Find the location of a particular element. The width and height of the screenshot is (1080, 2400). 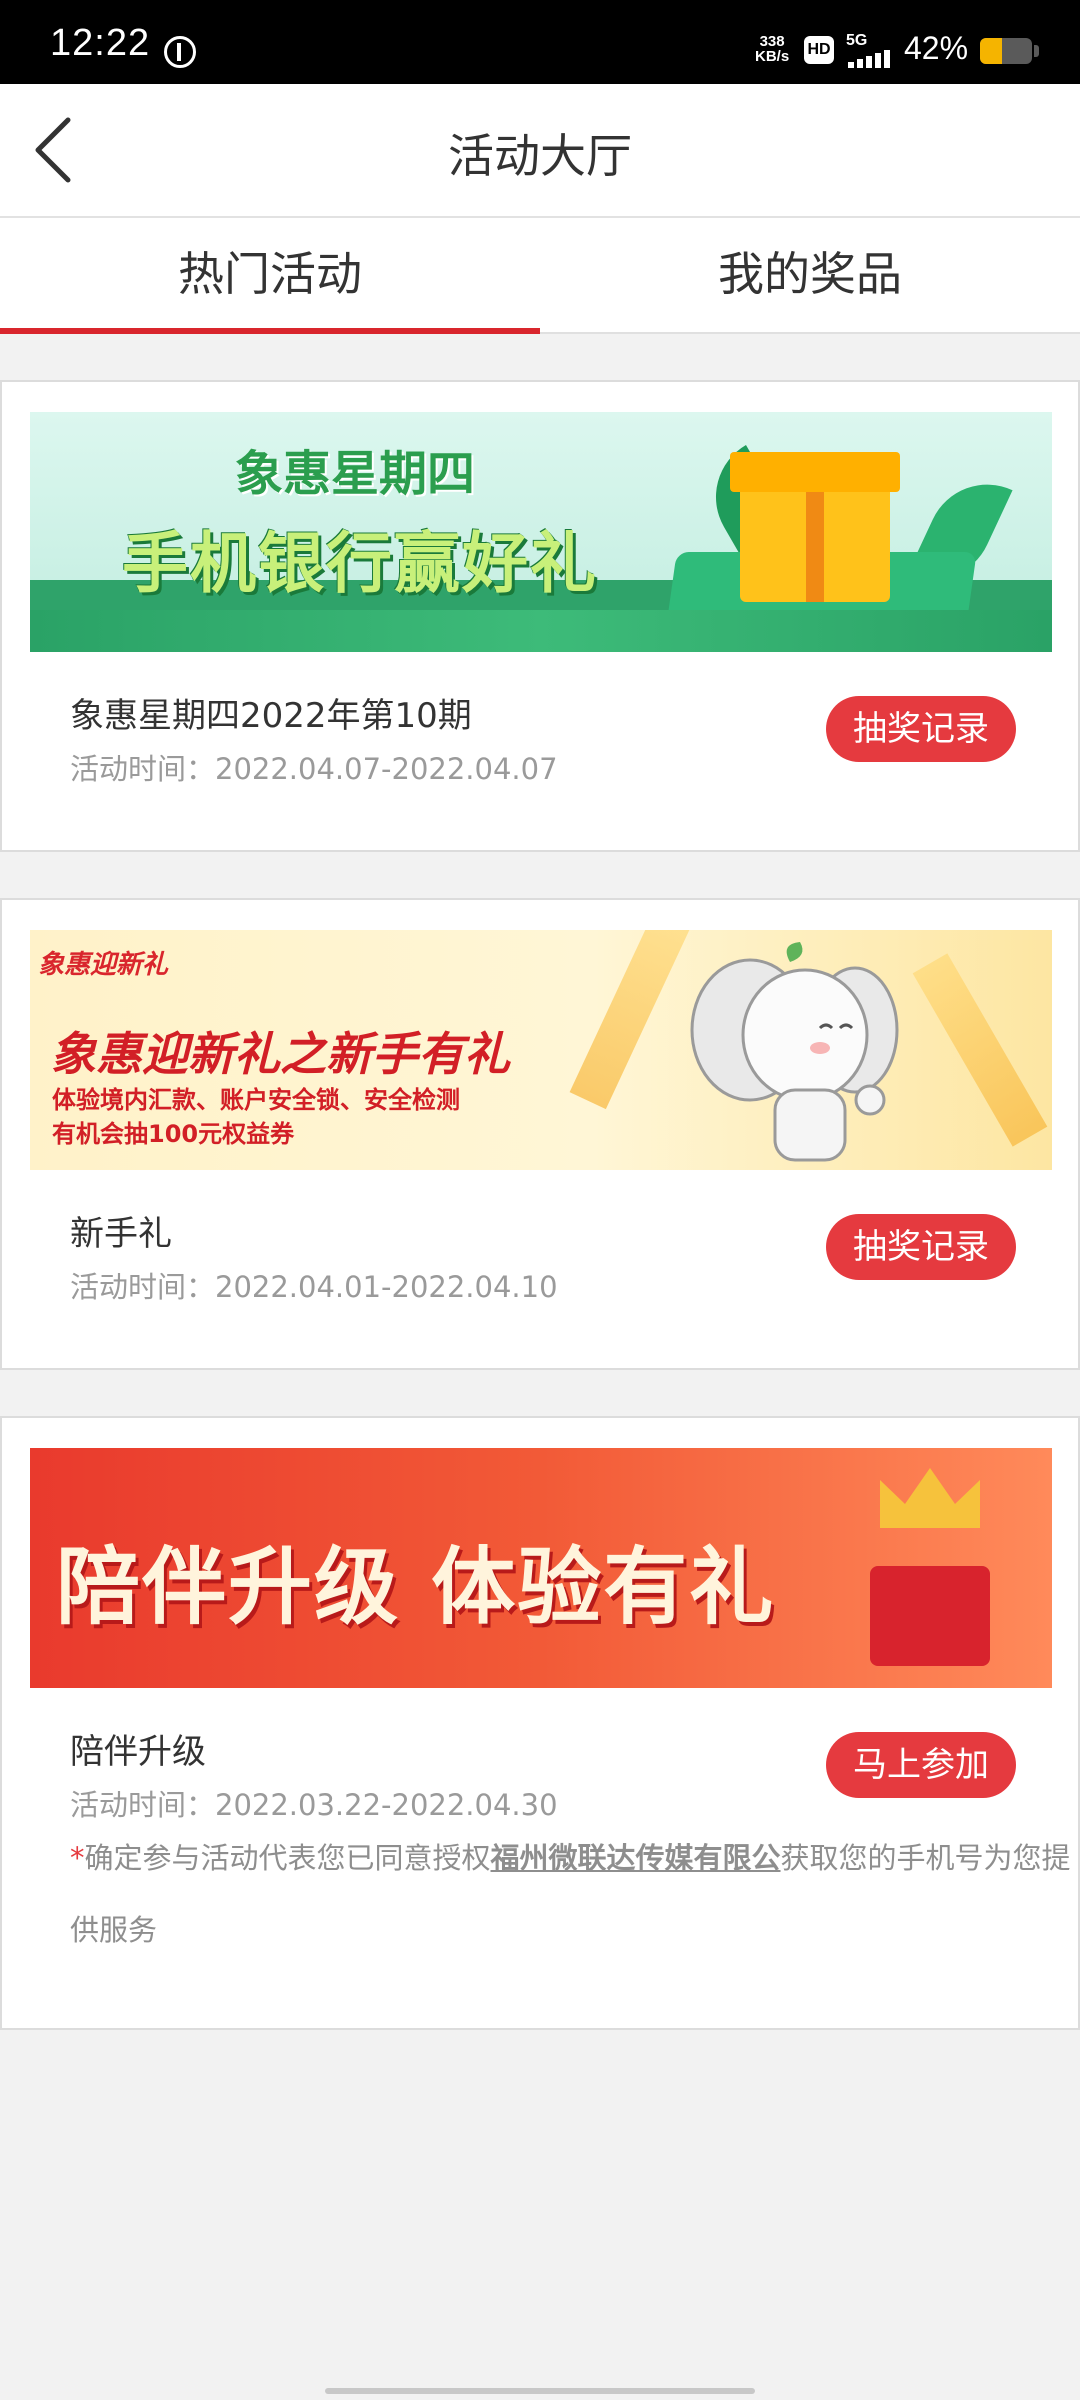

activity-name: 新手礼 is located at coordinates (121, 1234).